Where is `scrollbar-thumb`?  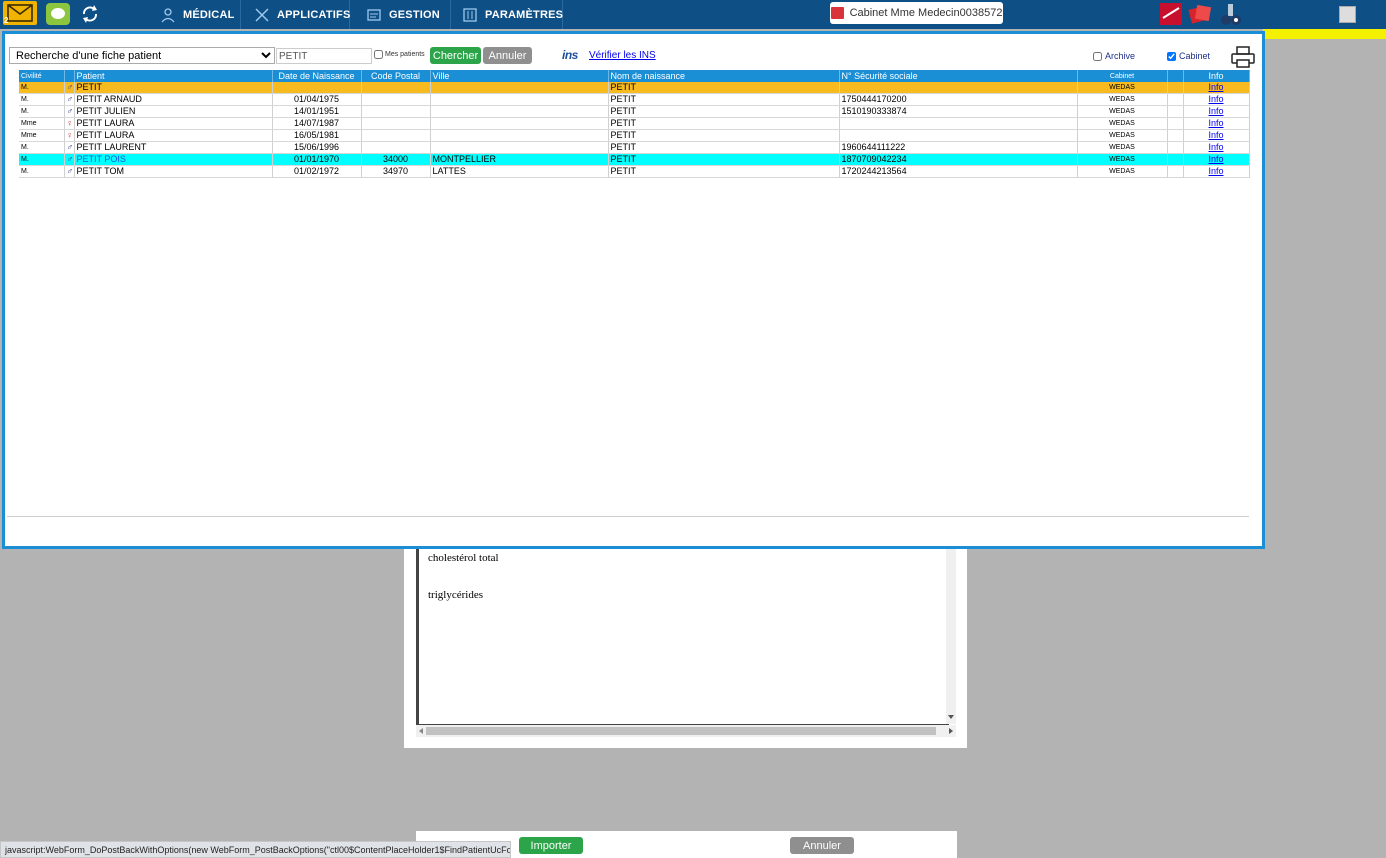 scrollbar-thumb is located at coordinates (681, 731).